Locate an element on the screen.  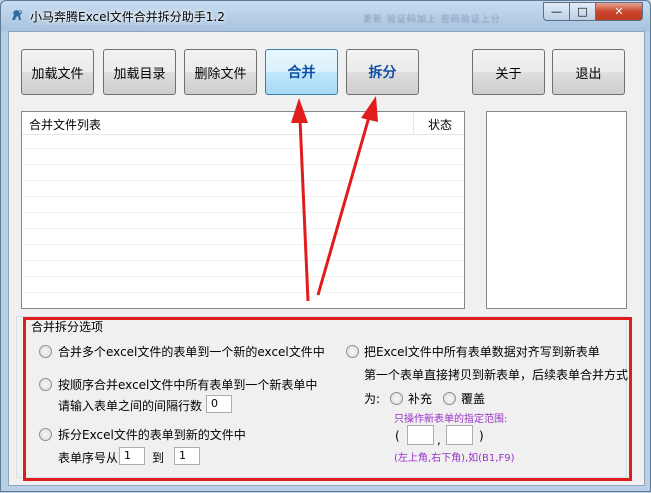
close-icon: ✕ is located at coordinates (619, 11).